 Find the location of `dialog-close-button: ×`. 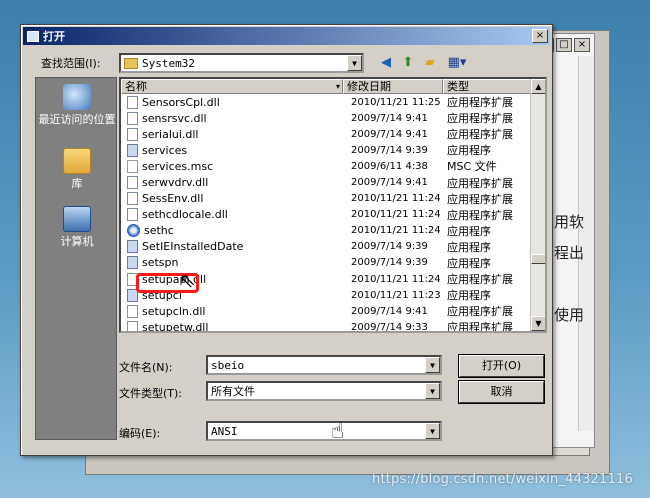

dialog-close-button: × is located at coordinates (540, 36).